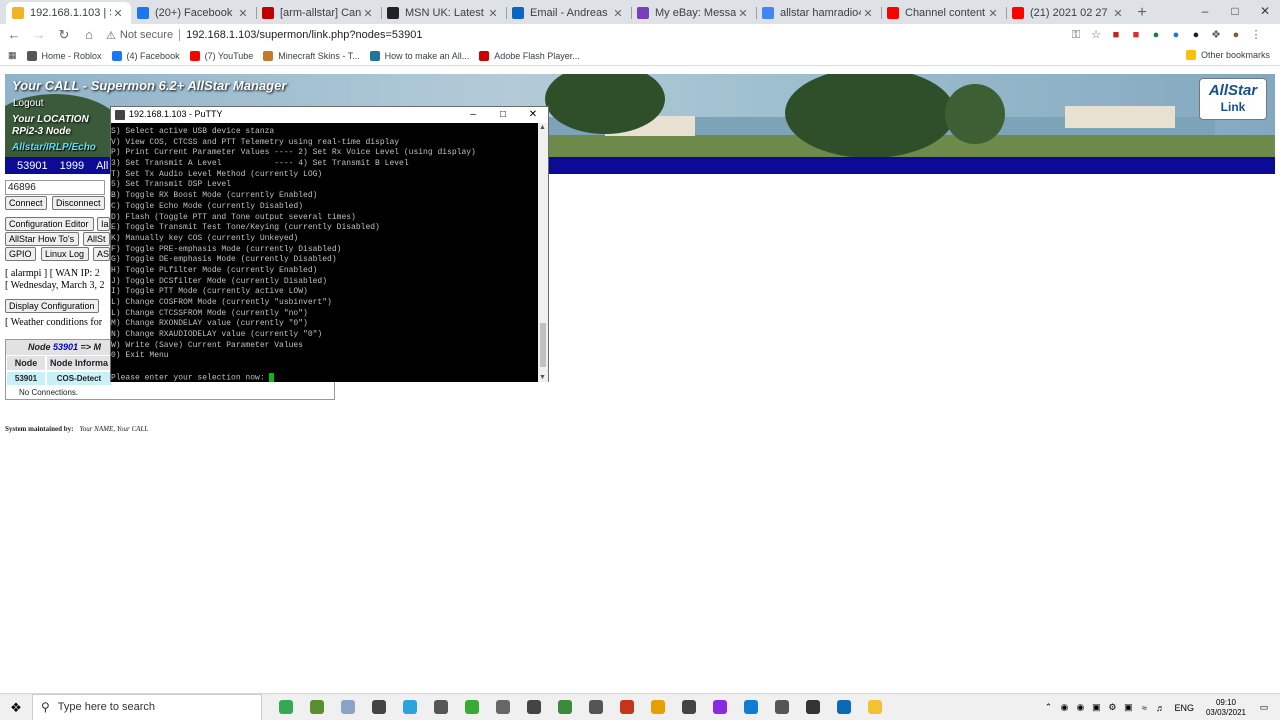 The width and height of the screenshot is (1280, 720). What do you see at coordinates (329, 115) in the screenshot?
I see `putty-title-bar: 192.168.1.103 - PuTTY – □ ✕` at bounding box center [329, 115].